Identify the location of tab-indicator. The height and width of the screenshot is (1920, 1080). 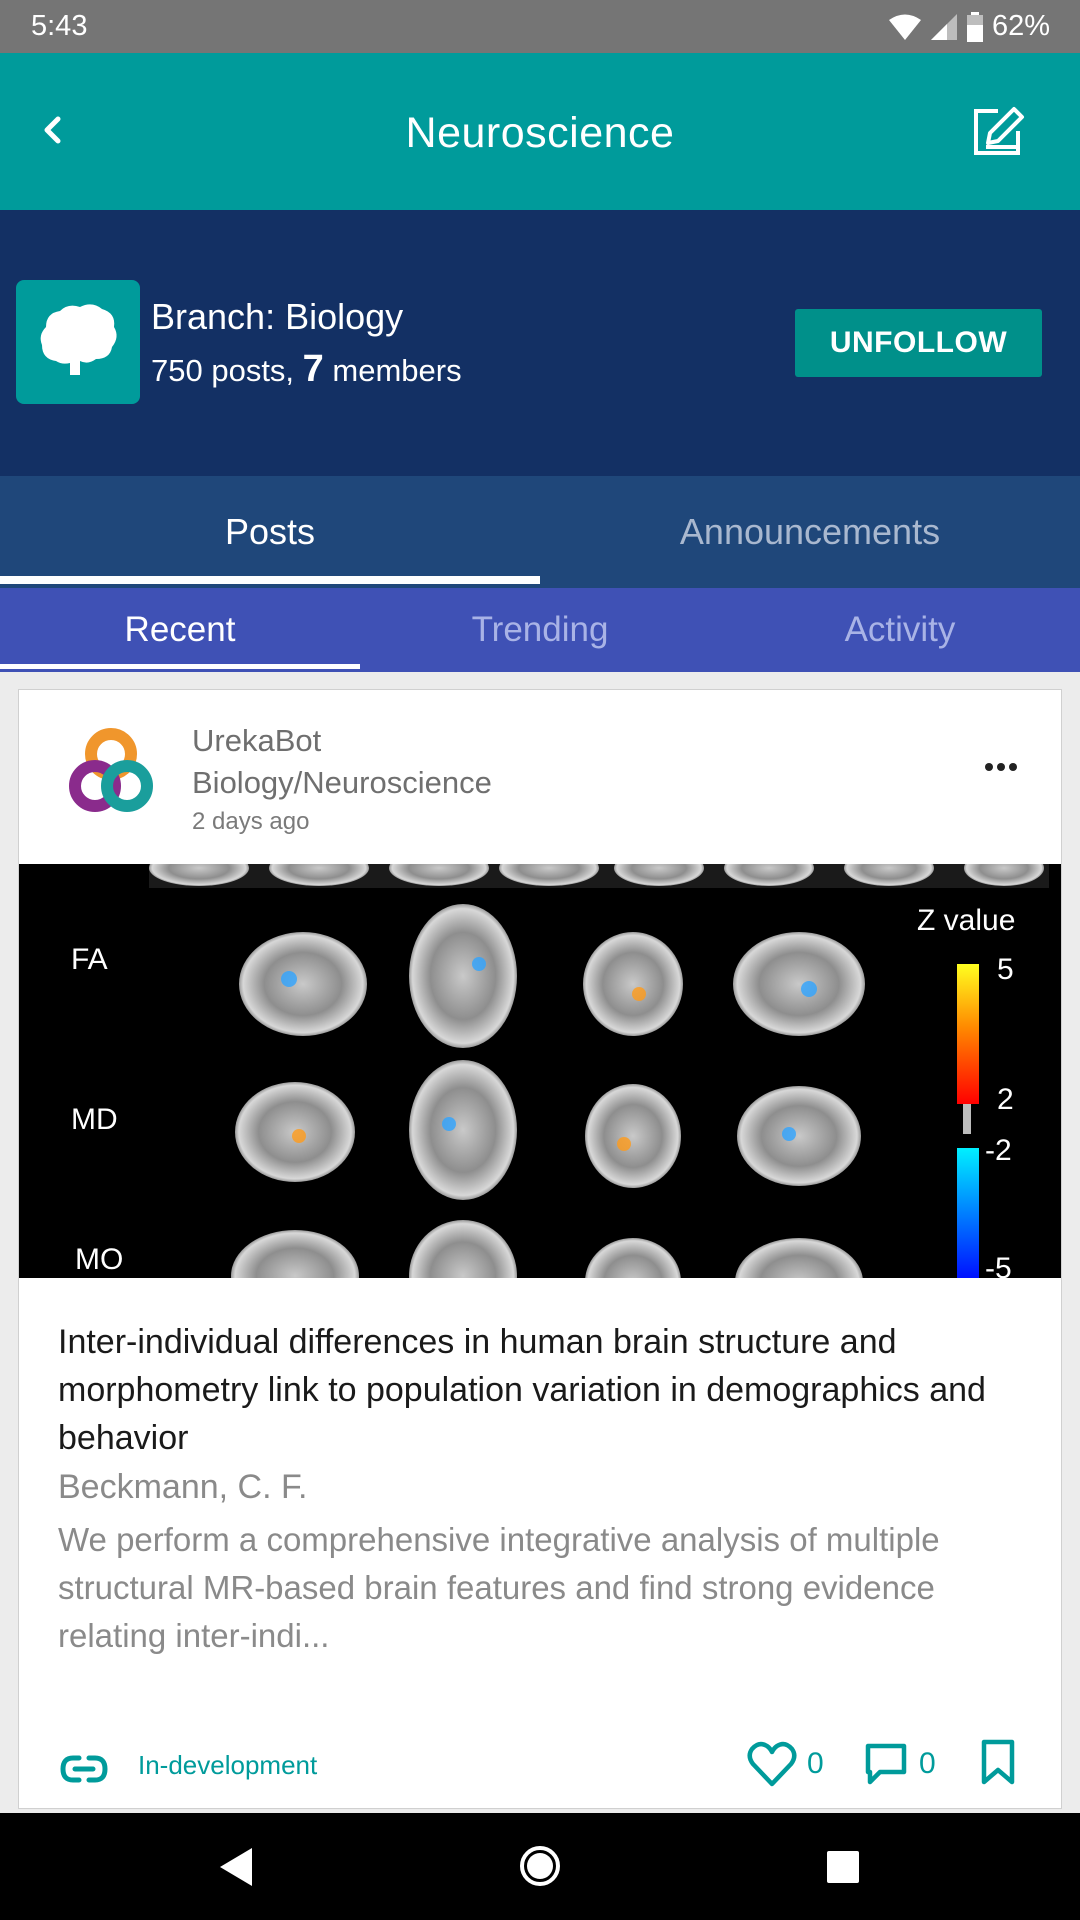
(270, 580).